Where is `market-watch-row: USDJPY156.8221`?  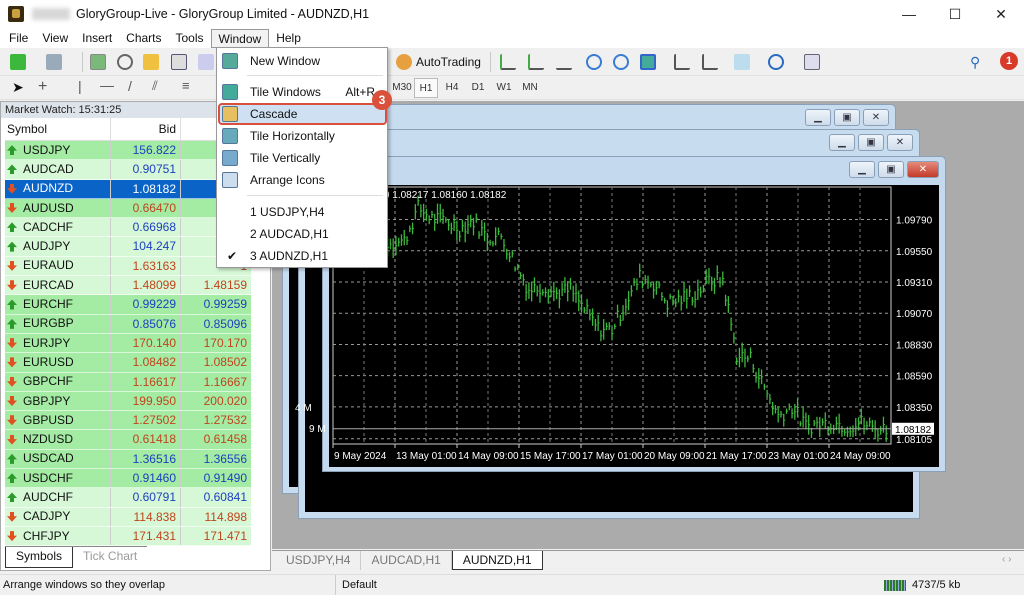
market-watch-row: USDJPY156.8221 is located at coordinates (128, 151).